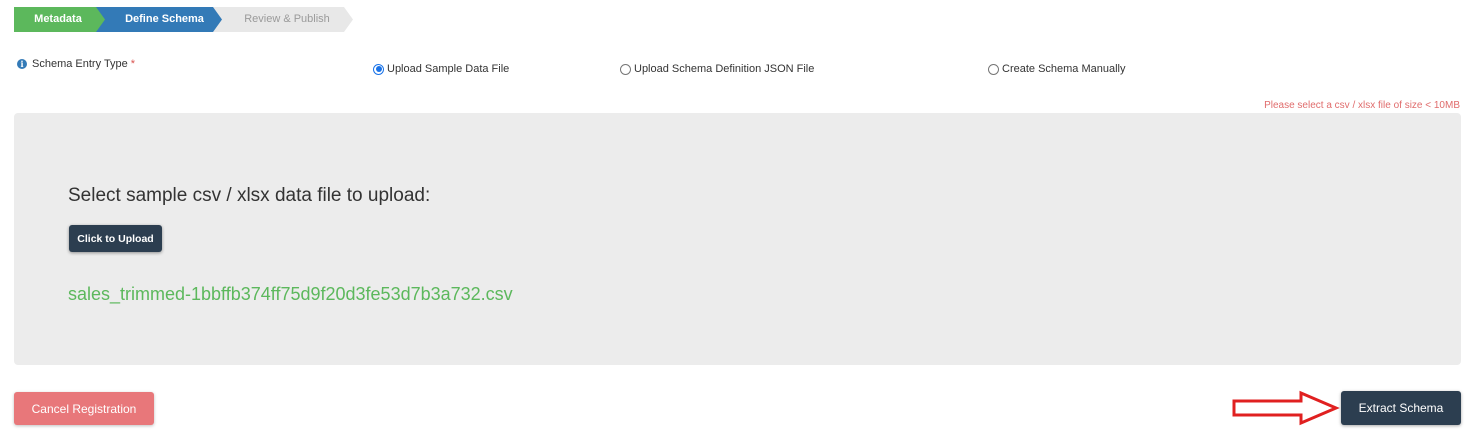 Image resolution: width=1469 pixels, height=436 pixels. What do you see at coordinates (287, 19) in the screenshot?
I see `step-label: Review & Publish` at bounding box center [287, 19].